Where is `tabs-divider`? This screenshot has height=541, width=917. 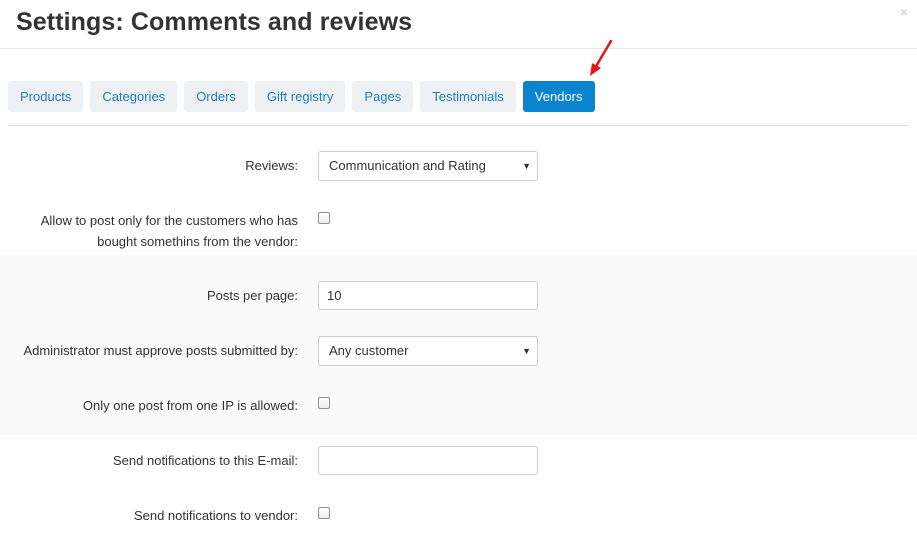 tabs-divider is located at coordinates (458, 125).